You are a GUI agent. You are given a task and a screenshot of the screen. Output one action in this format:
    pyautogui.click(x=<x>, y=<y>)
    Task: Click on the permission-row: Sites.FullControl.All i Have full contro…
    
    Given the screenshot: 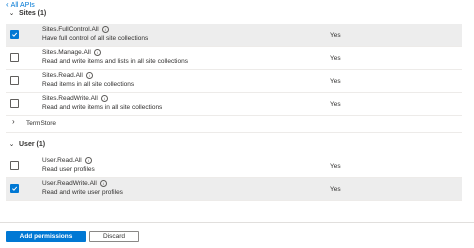 What is the action you would take?
    pyautogui.click(x=234, y=35)
    